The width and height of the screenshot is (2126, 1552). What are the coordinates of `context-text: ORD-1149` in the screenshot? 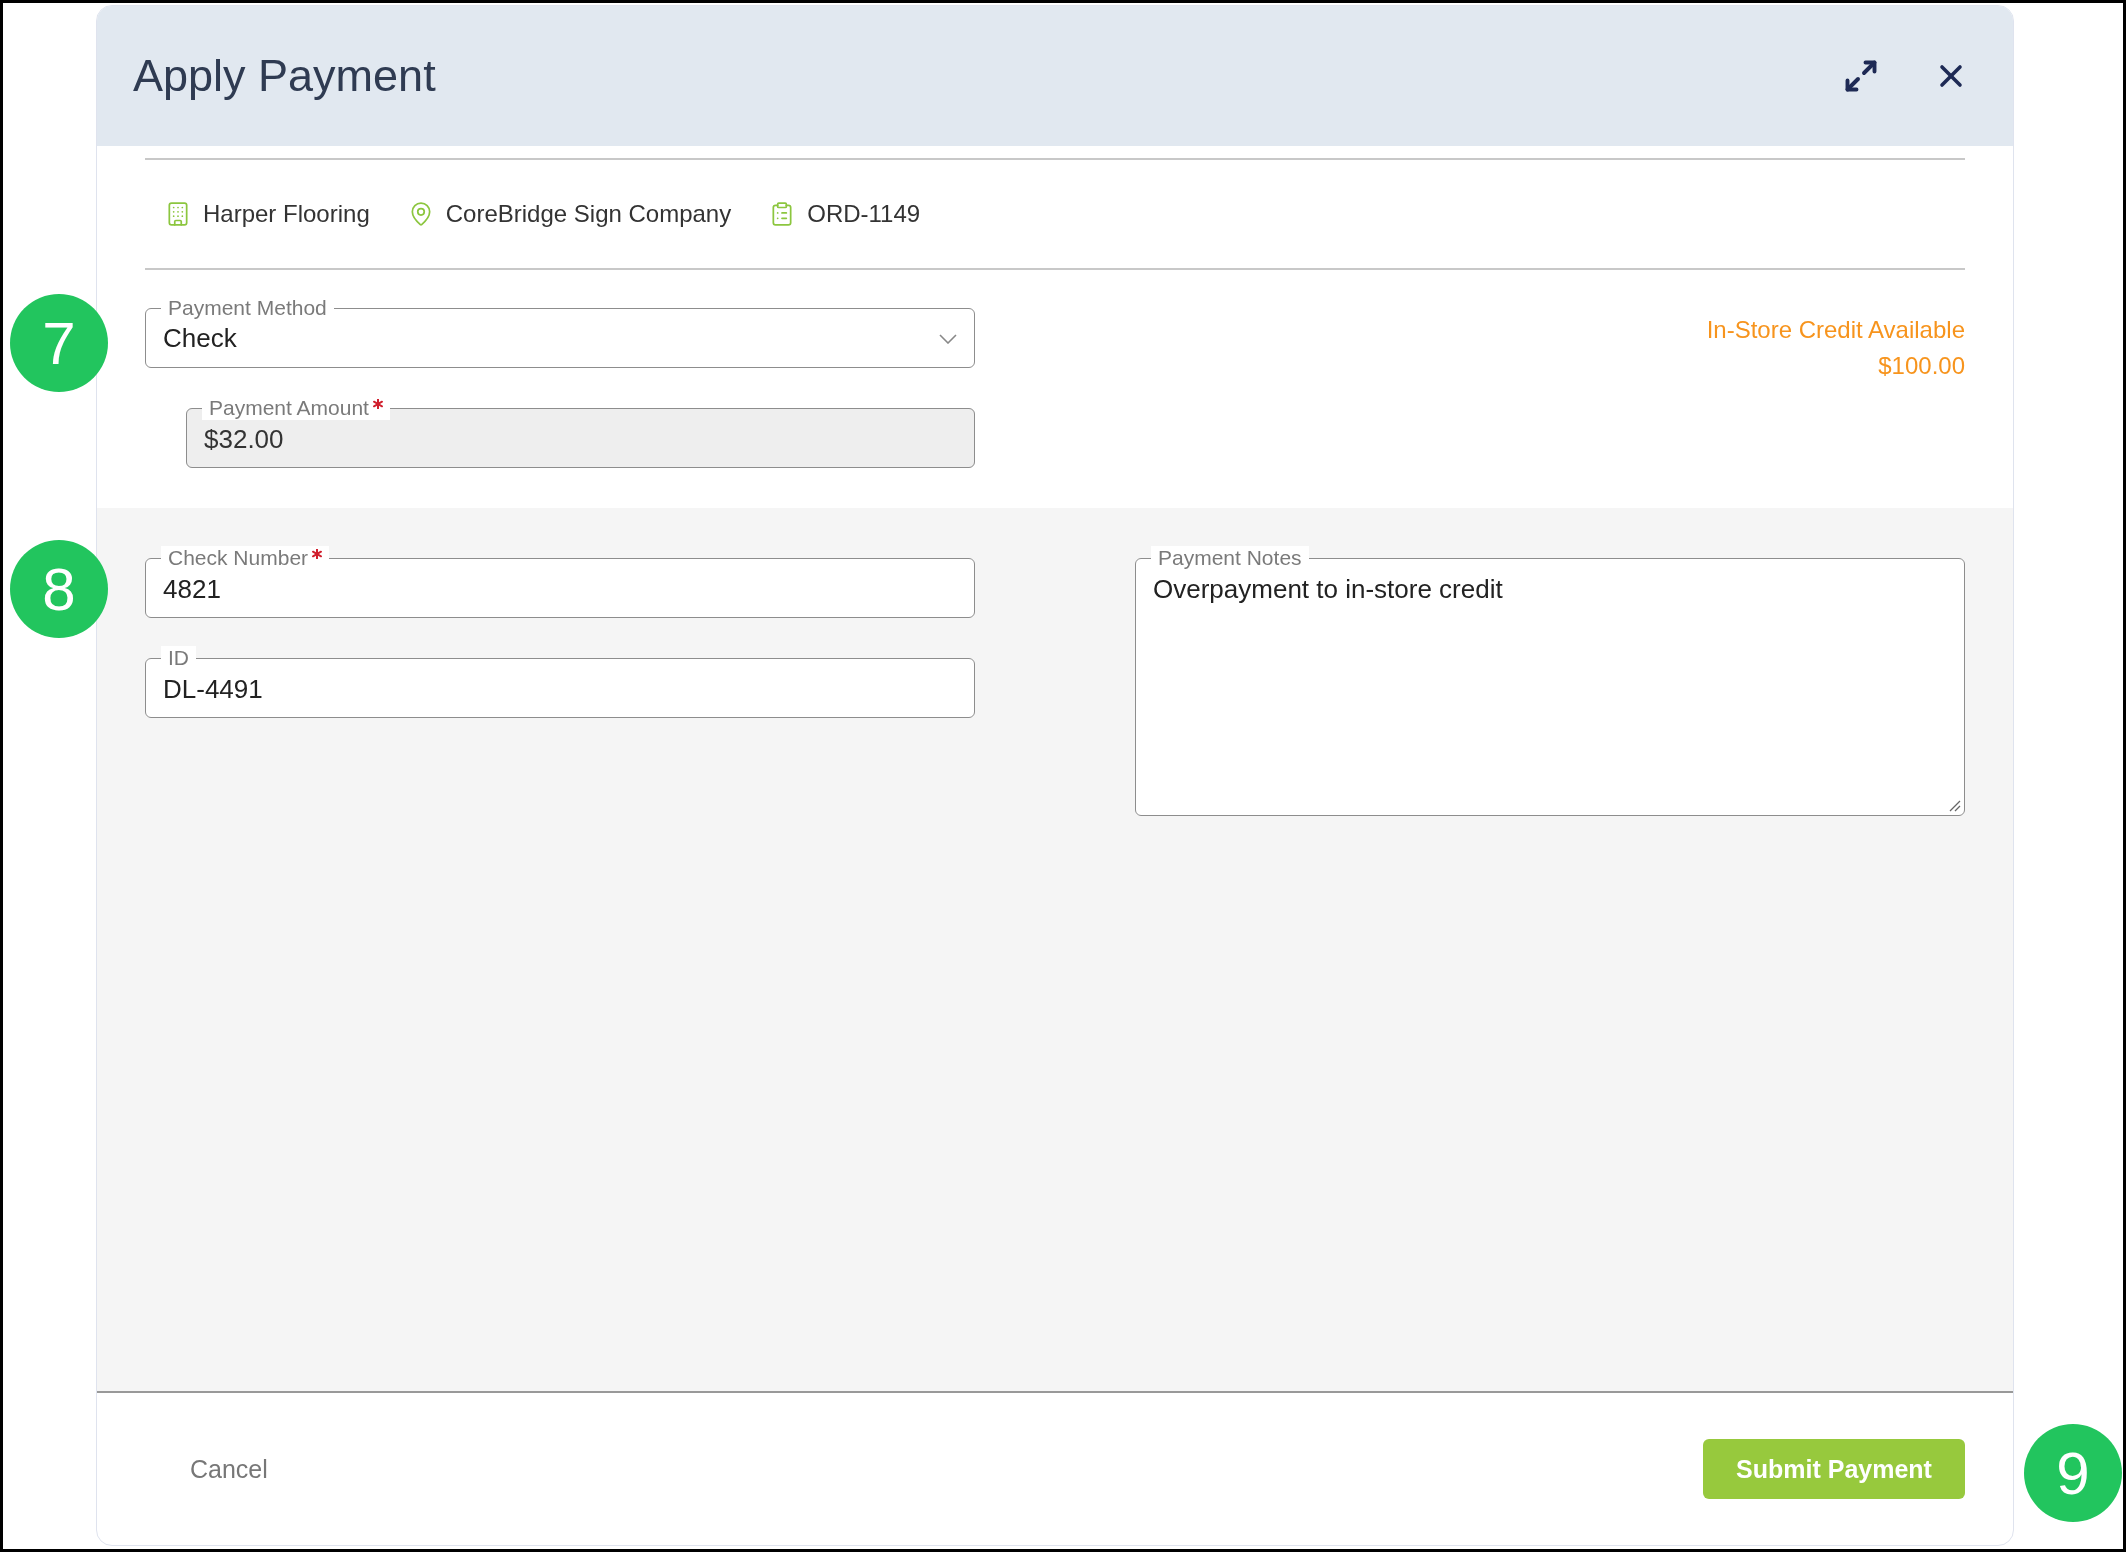 It's located at (864, 214).